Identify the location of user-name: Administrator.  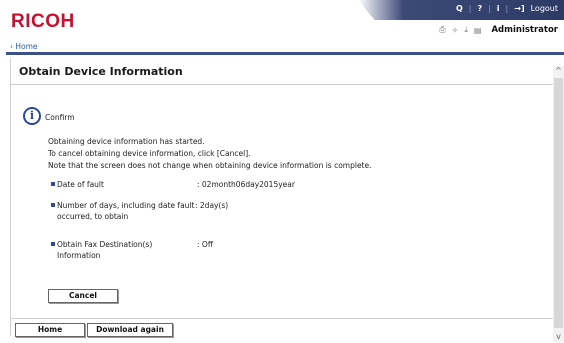
(524, 30).